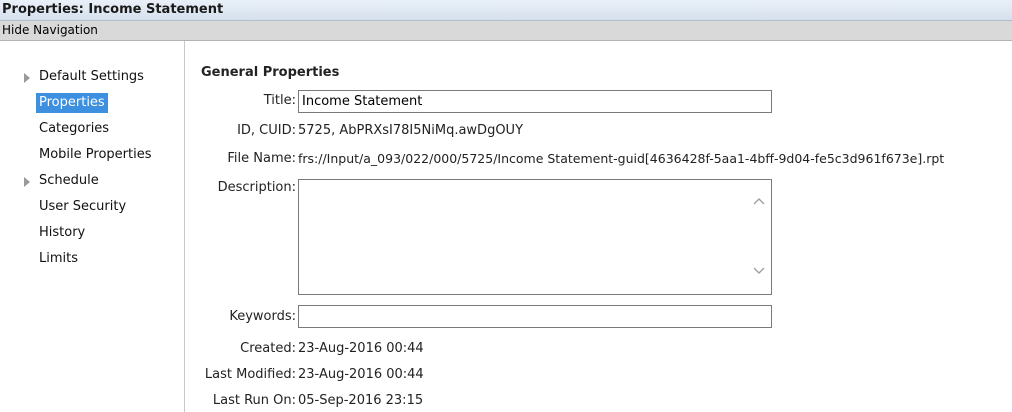 The image size is (1012, 412). I want to click on title-input, so click(535, 101).